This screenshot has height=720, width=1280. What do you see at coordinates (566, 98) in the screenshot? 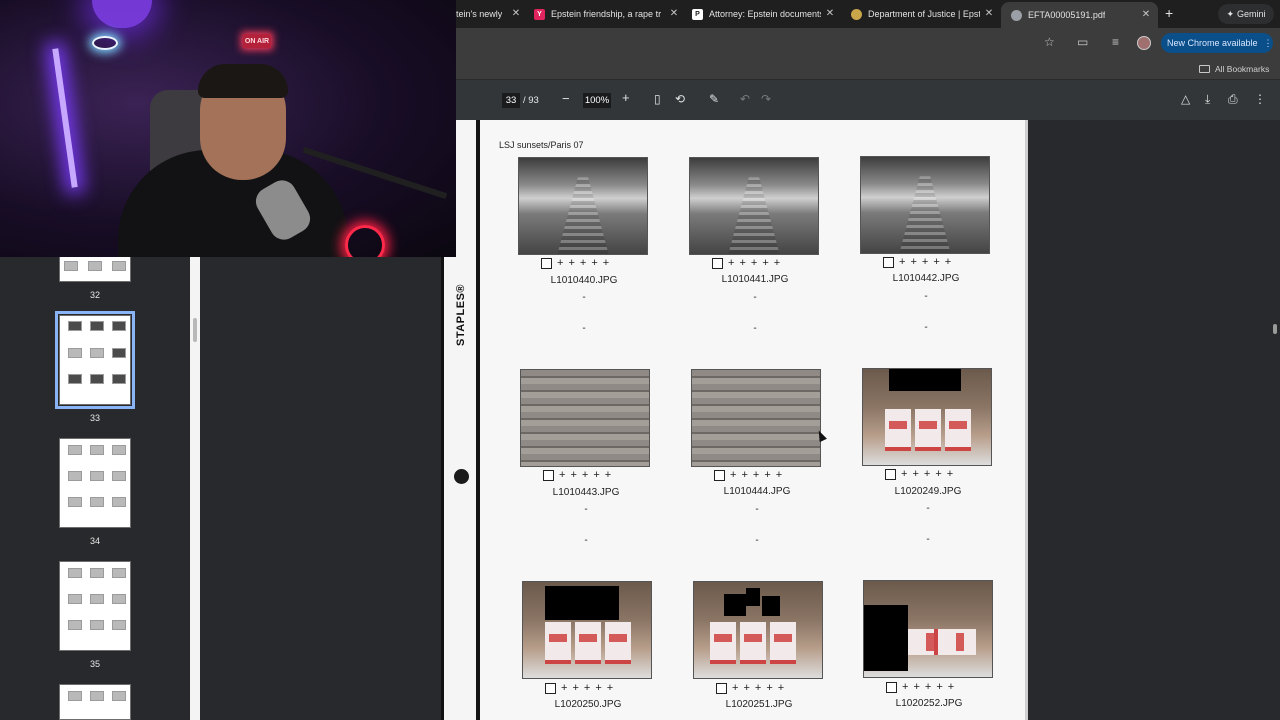
I see `zoom-out-icon: −` at bounding box center [566, 98].